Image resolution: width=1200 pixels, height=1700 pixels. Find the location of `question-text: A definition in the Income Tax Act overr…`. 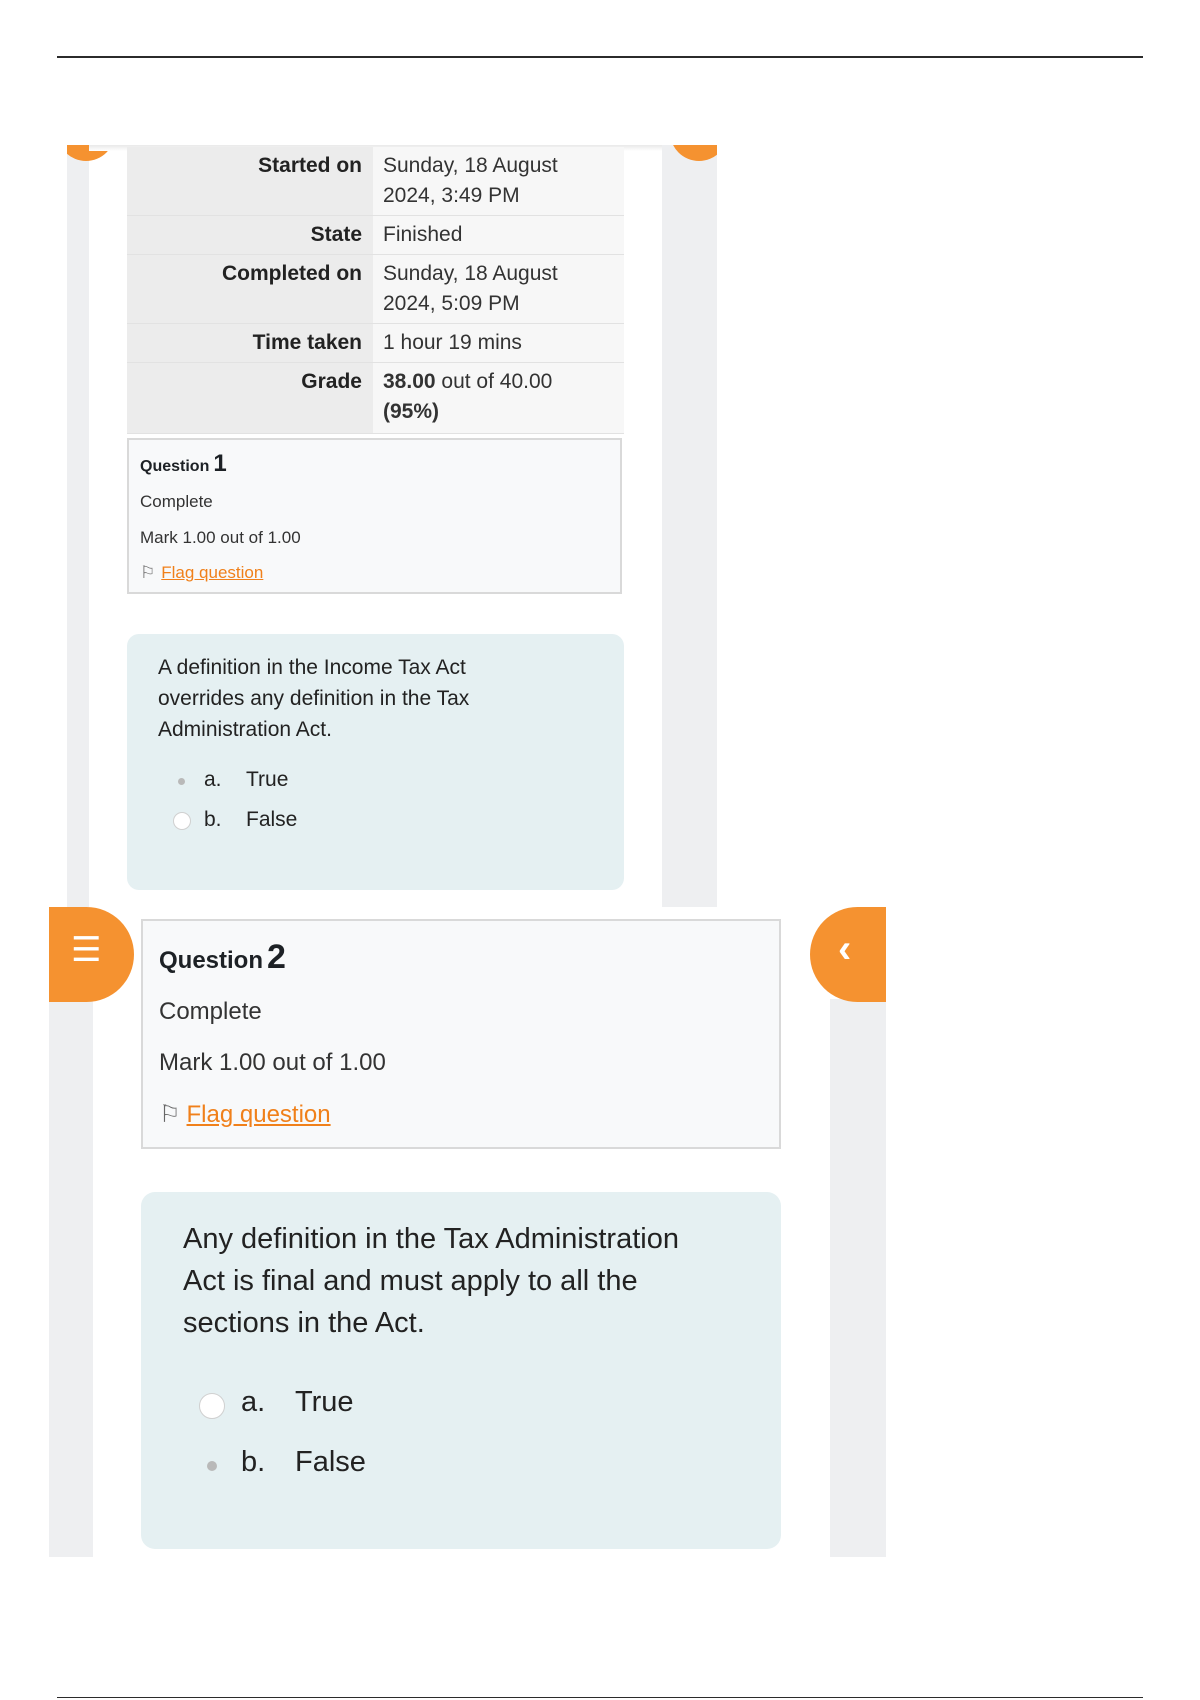

question-text: A definition in the Income Tax Act overr… is located at coordinates (314, 698).